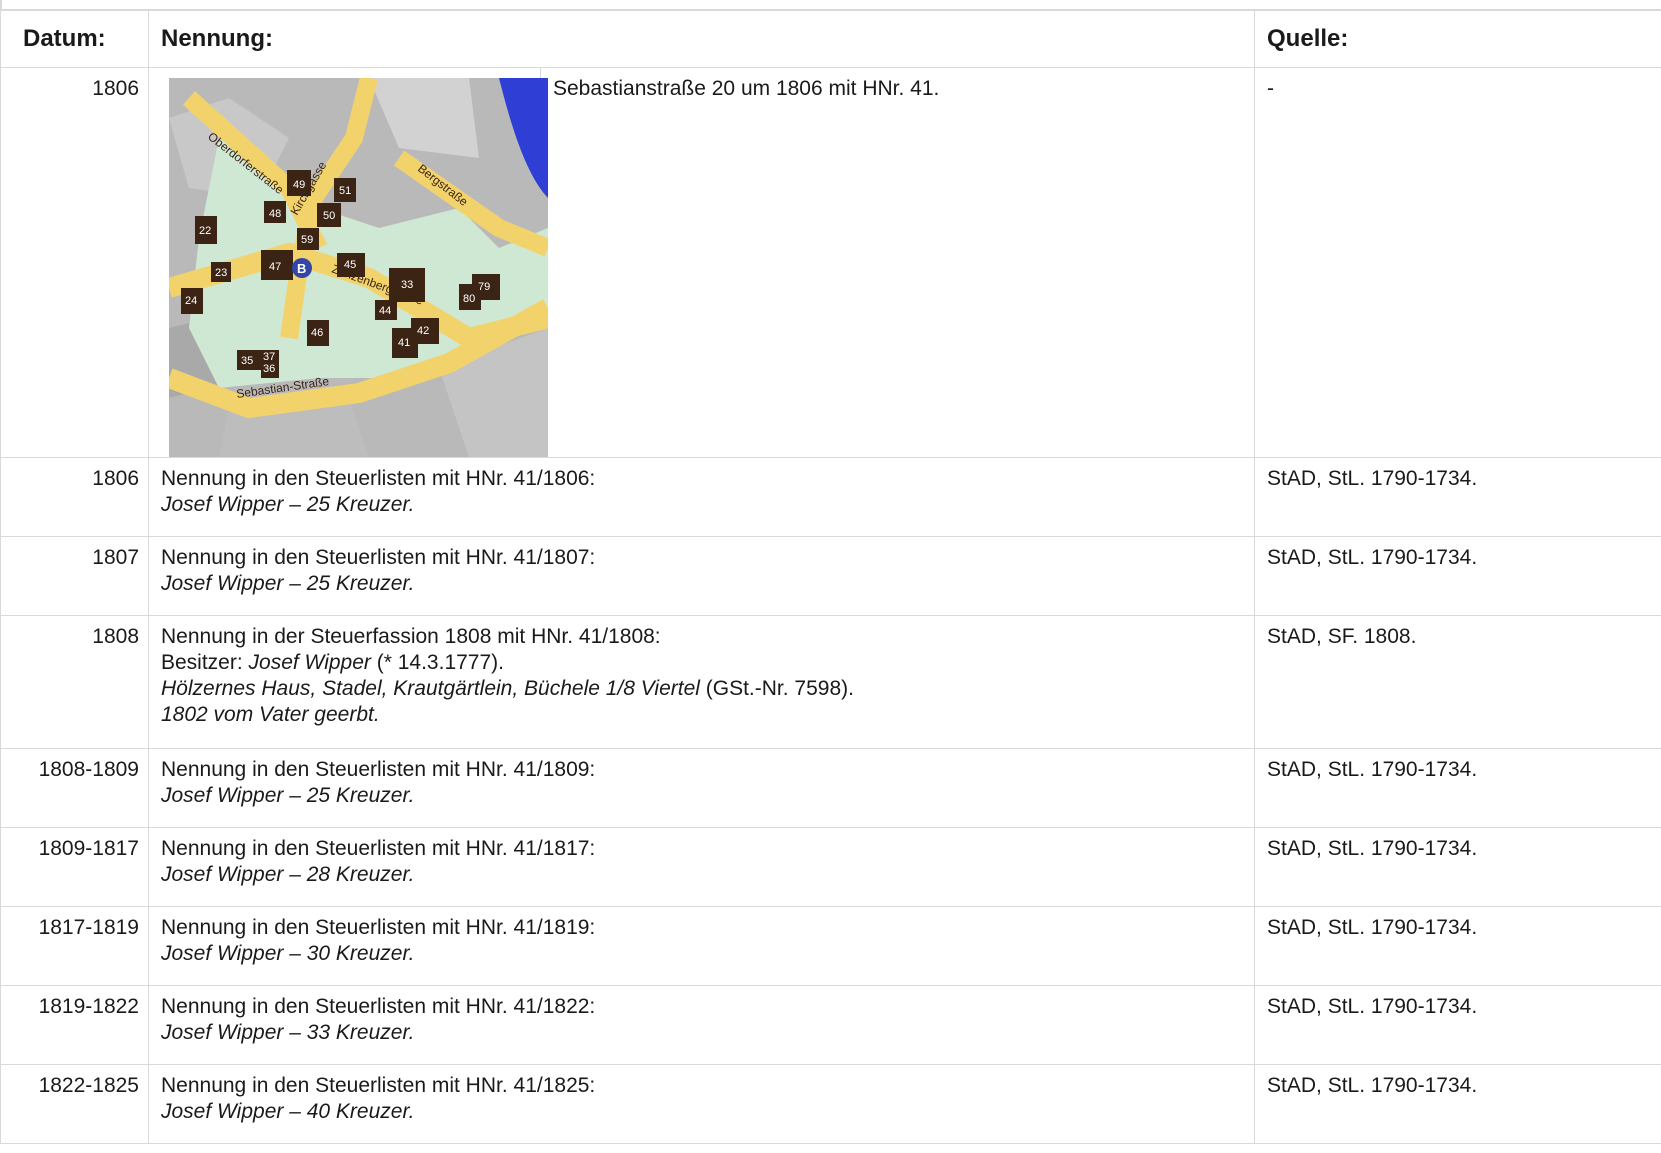  Describe the element at coordinates (345, 191) in the screenshot. I see `svg-text: 51` at that location.